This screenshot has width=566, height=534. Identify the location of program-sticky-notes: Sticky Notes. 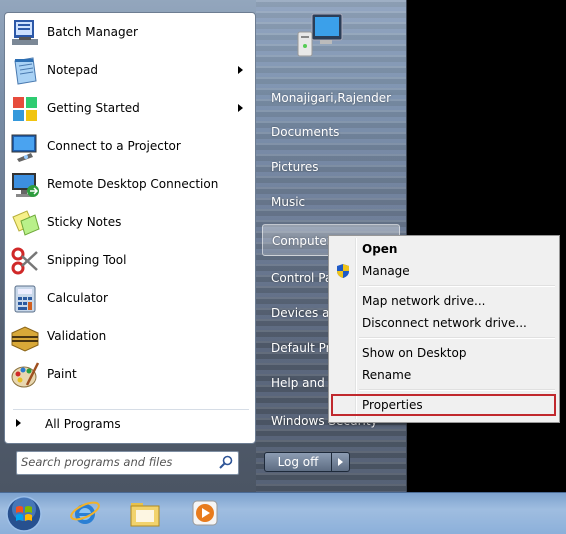
(130, 223).